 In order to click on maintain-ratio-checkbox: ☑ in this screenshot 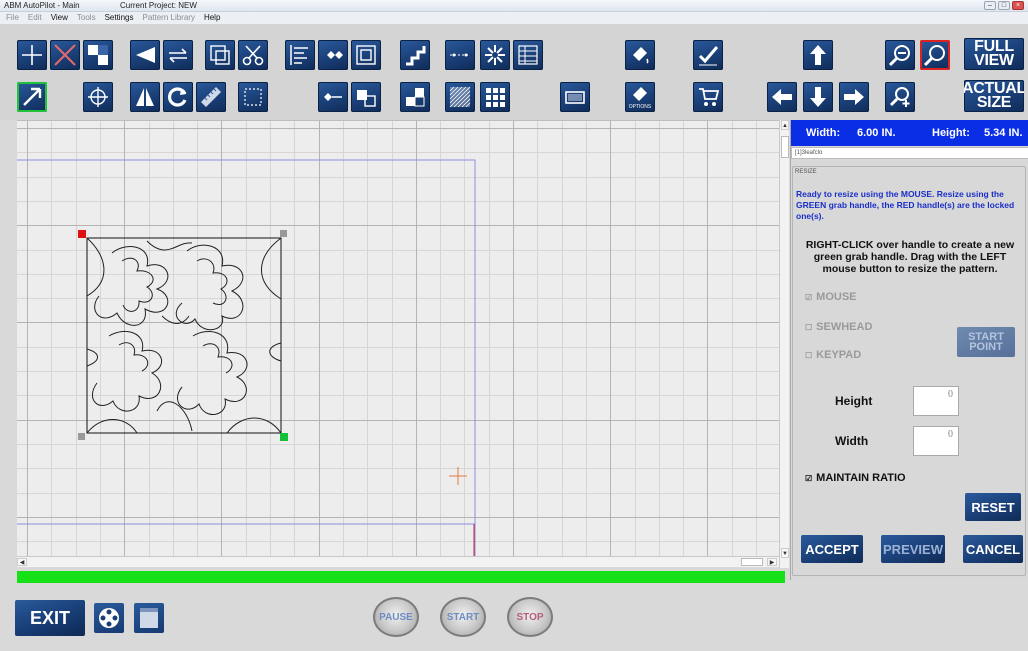, I will do `click(808, 478)`.